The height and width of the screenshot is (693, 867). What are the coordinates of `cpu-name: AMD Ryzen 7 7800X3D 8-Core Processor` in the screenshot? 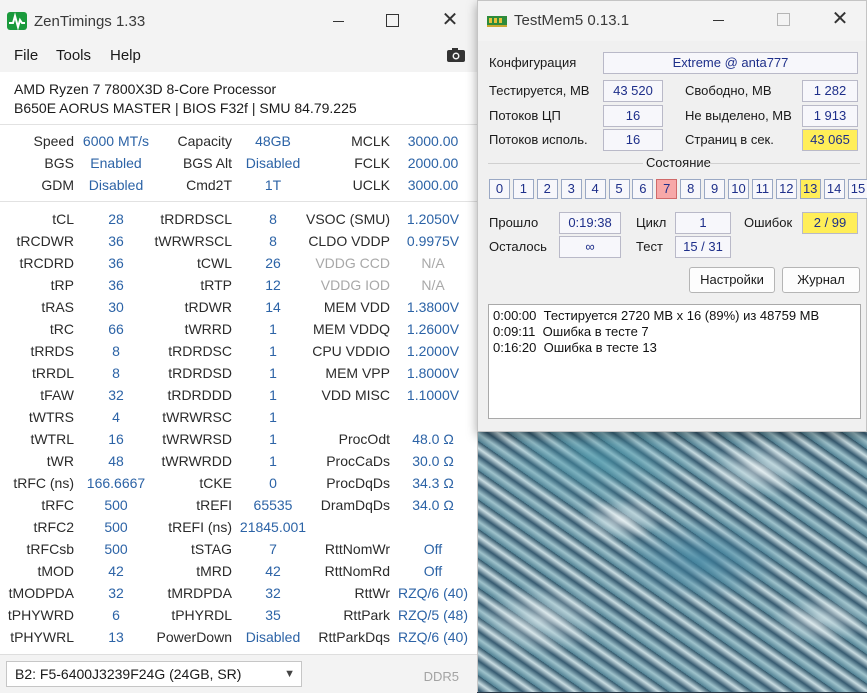 It's located at (185, 89).